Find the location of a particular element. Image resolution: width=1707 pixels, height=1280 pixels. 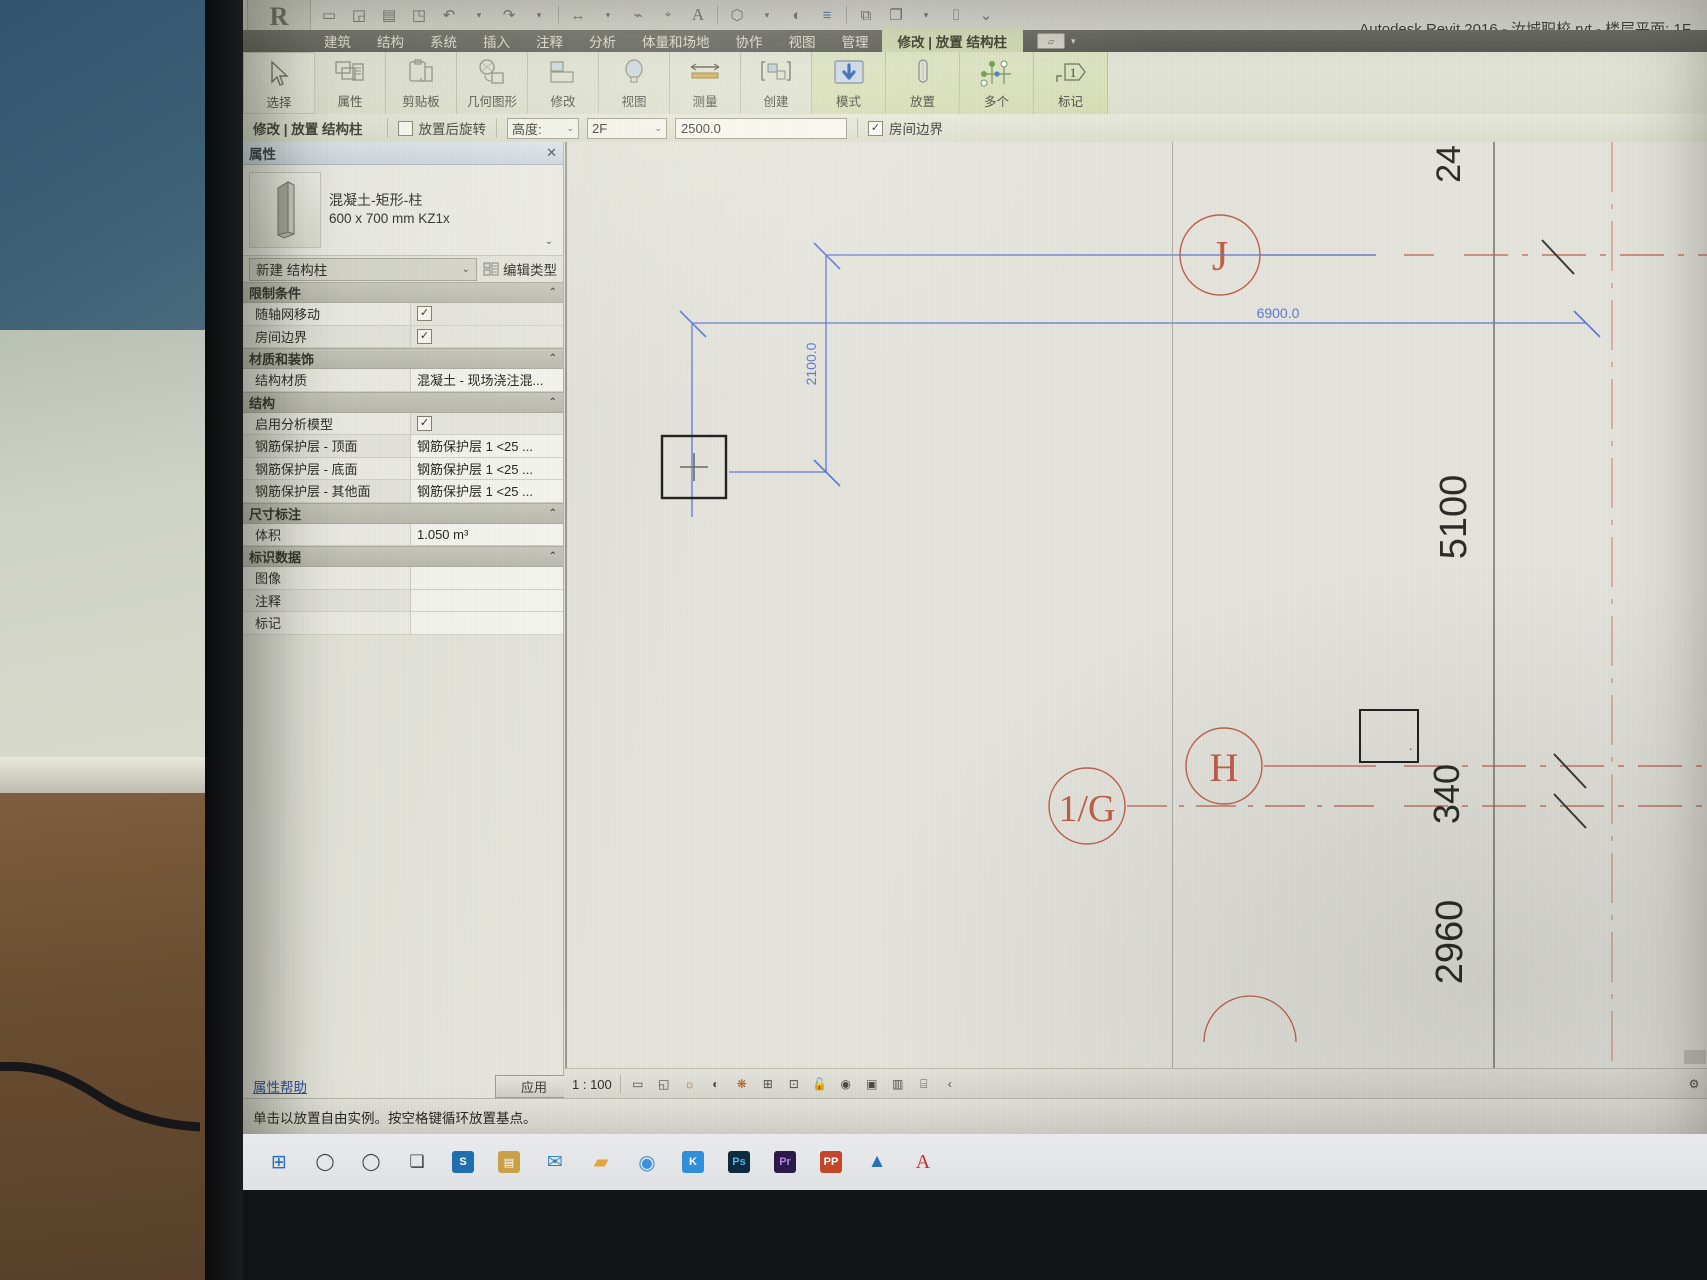

minimize-ribbon-button: ▱ is located at coordinates (1051, 41).